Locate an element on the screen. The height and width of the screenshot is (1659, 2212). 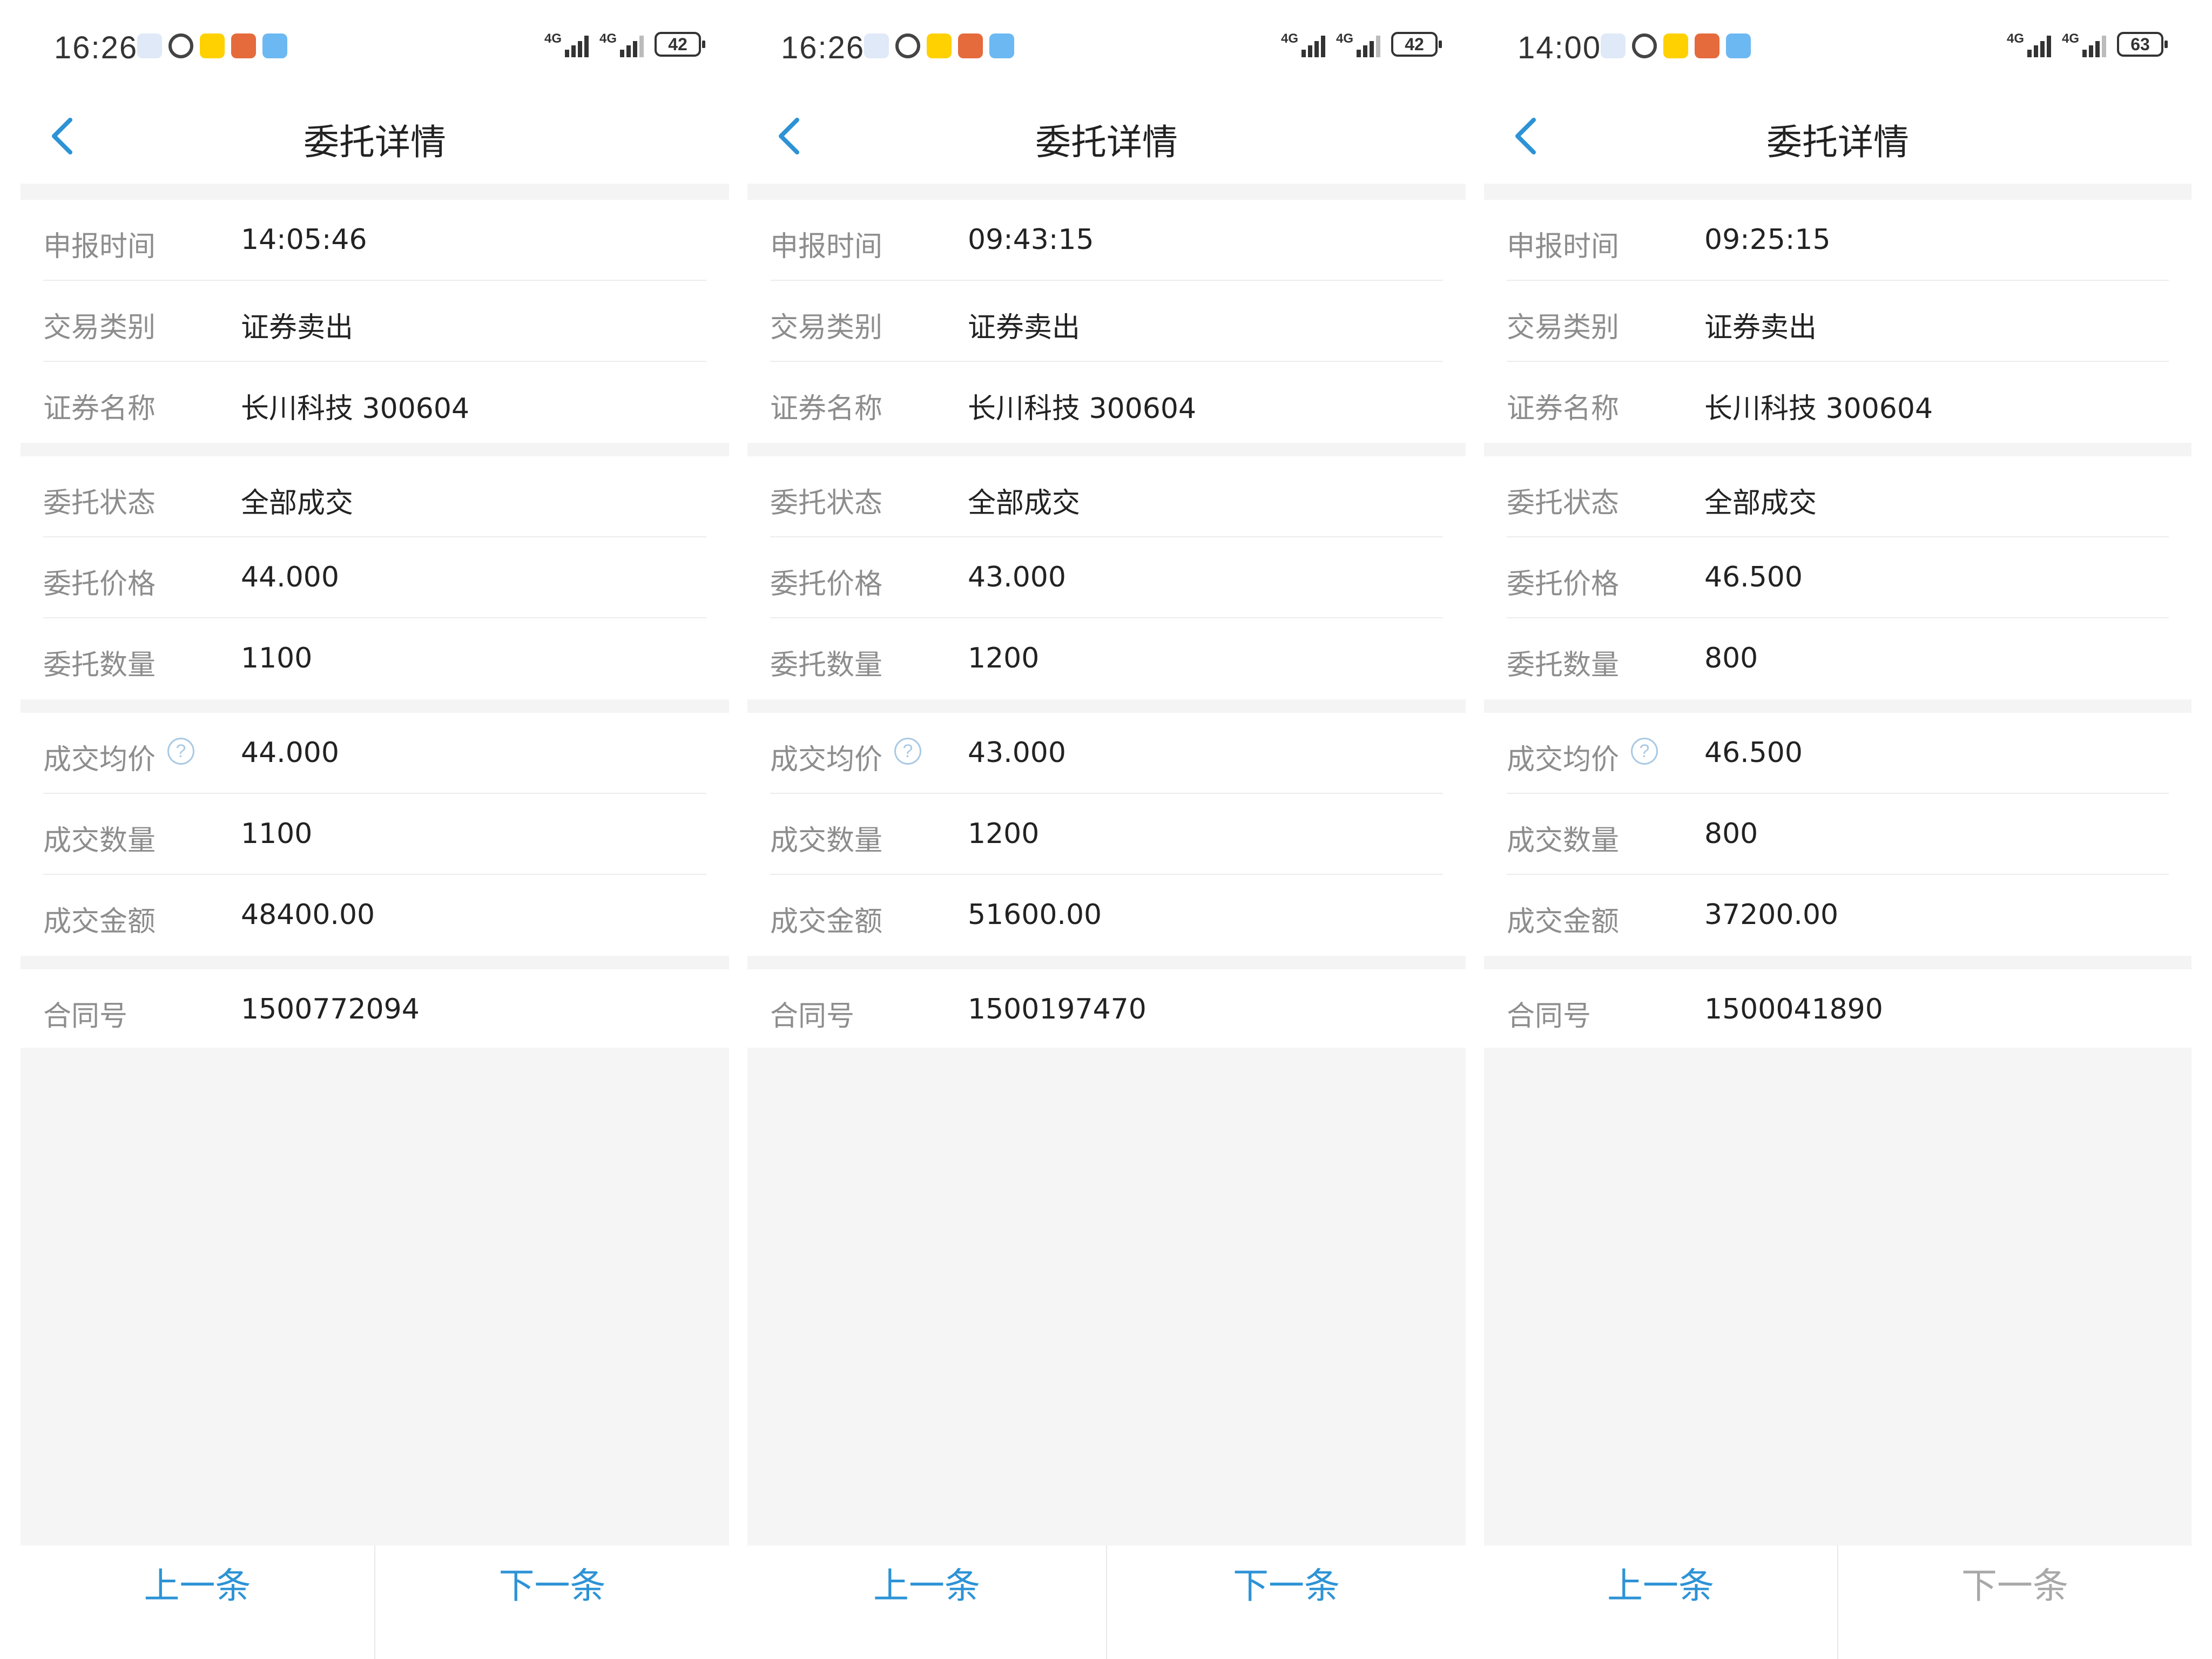
status-time: 14:00 is located at coordinates (1560, 47).